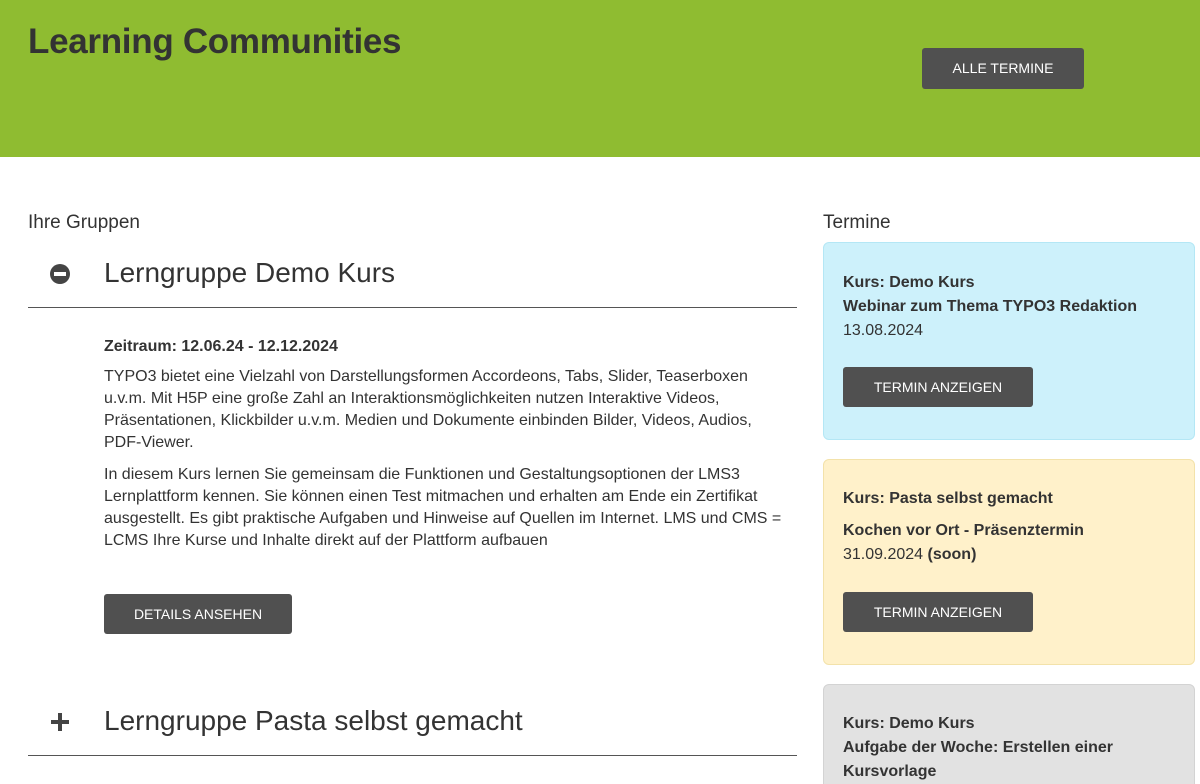 This screenshot has width=1200, height=784. What do you see at coordinates (883, 330) in the screenshot?
I see `event-date: 13.08.2024` at bounding box center [883, 330].